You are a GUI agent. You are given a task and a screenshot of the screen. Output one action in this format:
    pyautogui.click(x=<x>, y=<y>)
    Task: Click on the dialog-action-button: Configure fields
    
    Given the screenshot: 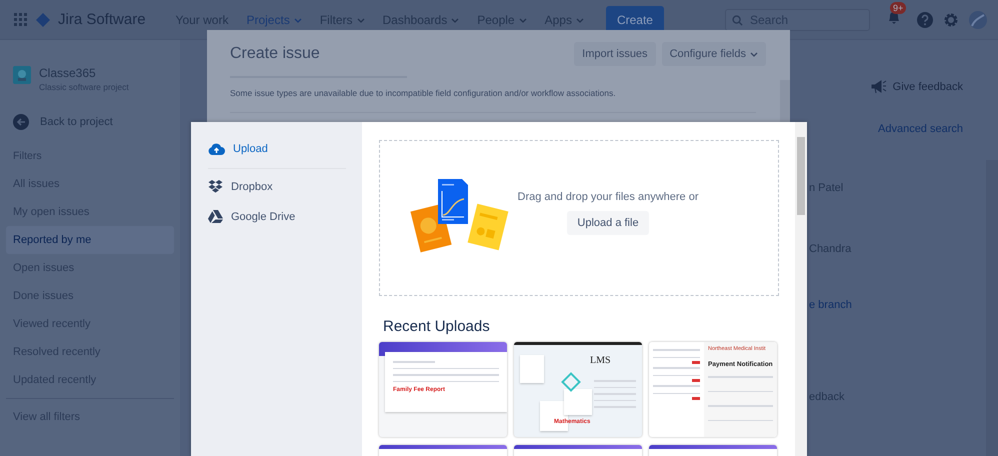 What is the action you would take?
    pyautogui.click(x=714, y=54)
    